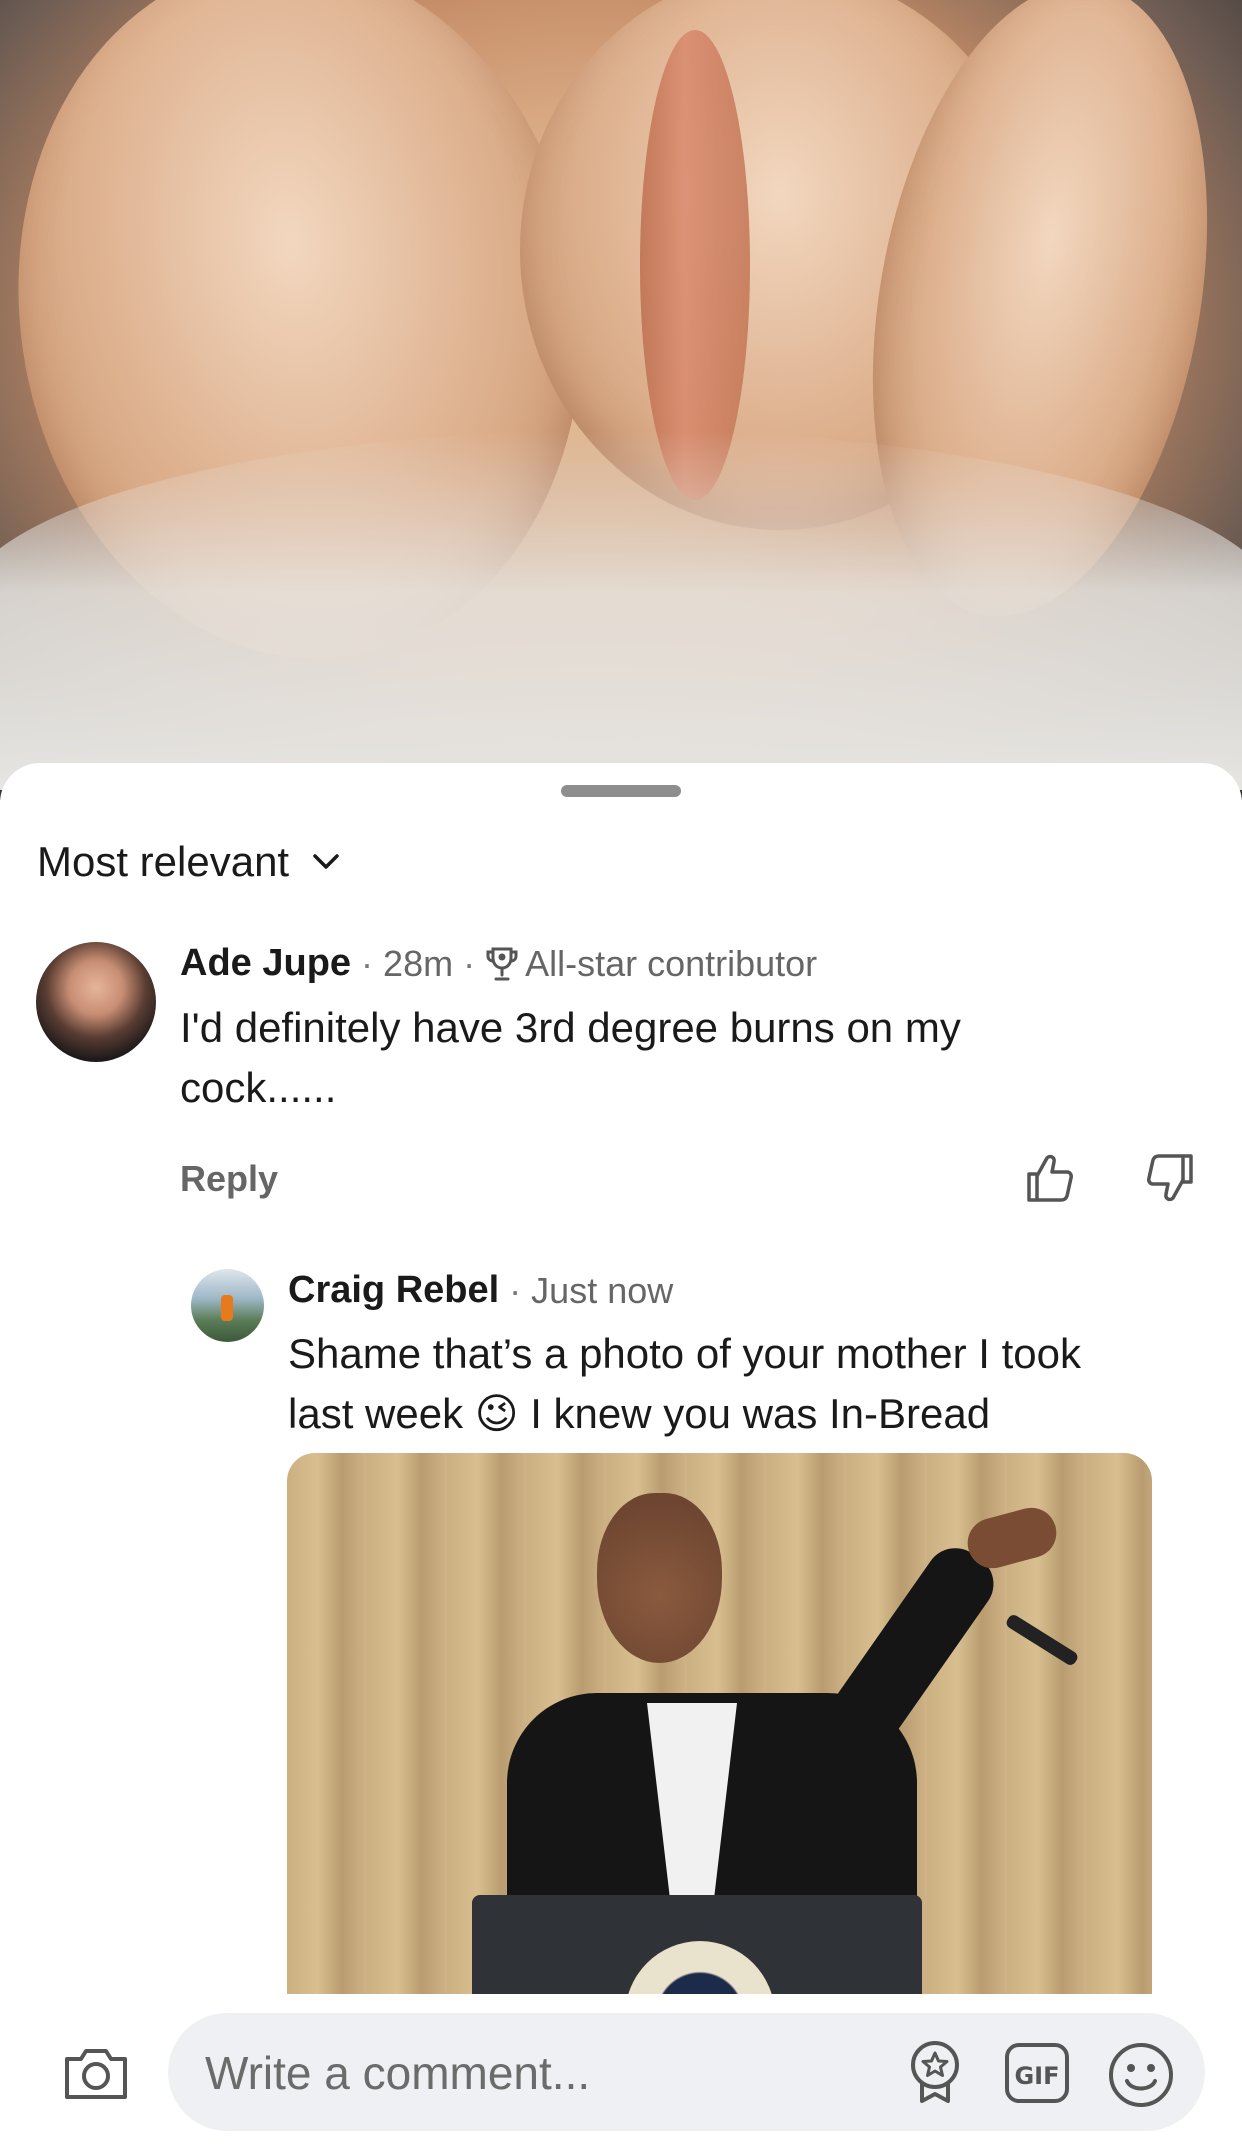  Describe the element at coordinates (602, 1290) in the screenshot. I see `reply-time: Just now` at that location.